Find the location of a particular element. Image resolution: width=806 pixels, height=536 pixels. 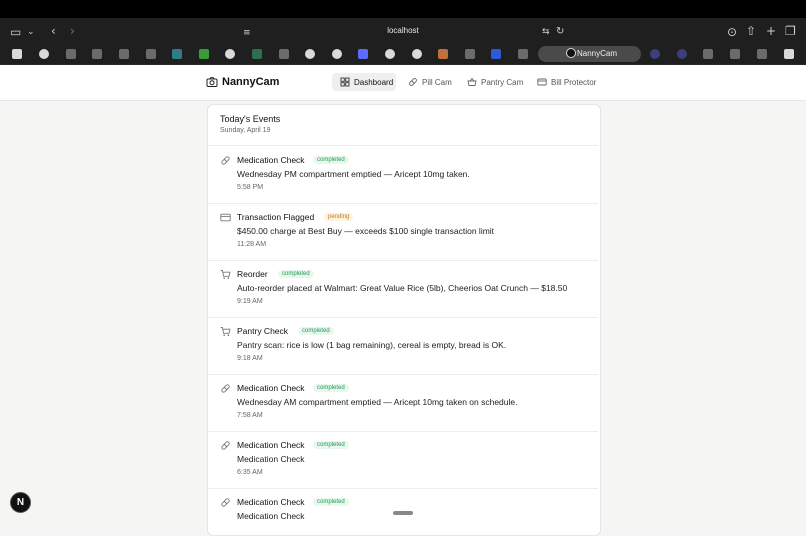

event-time: 6:35 AM is located at coordinates (250, 472).